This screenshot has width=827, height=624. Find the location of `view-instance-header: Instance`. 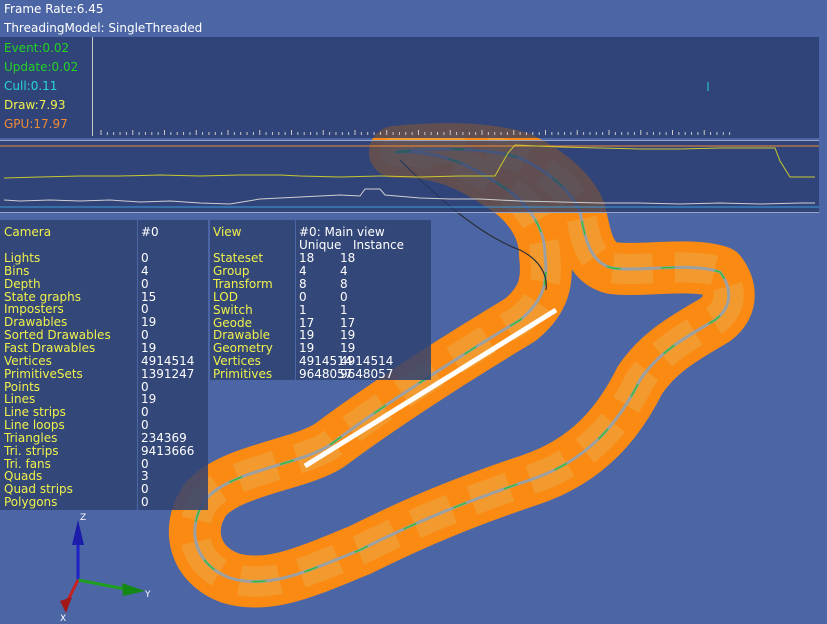

view-instance-header: Instance is located at coordinates (379, 245).